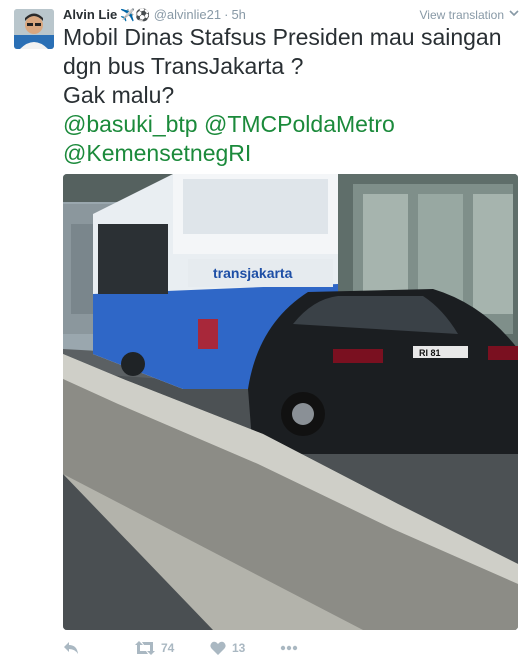 Image resolution: width=528 pixels, height=669 pixels. Describe the element at coordinates (299, 124) in the screenshot. I see `mention-link: @TMCPoldaMetro` at that location.